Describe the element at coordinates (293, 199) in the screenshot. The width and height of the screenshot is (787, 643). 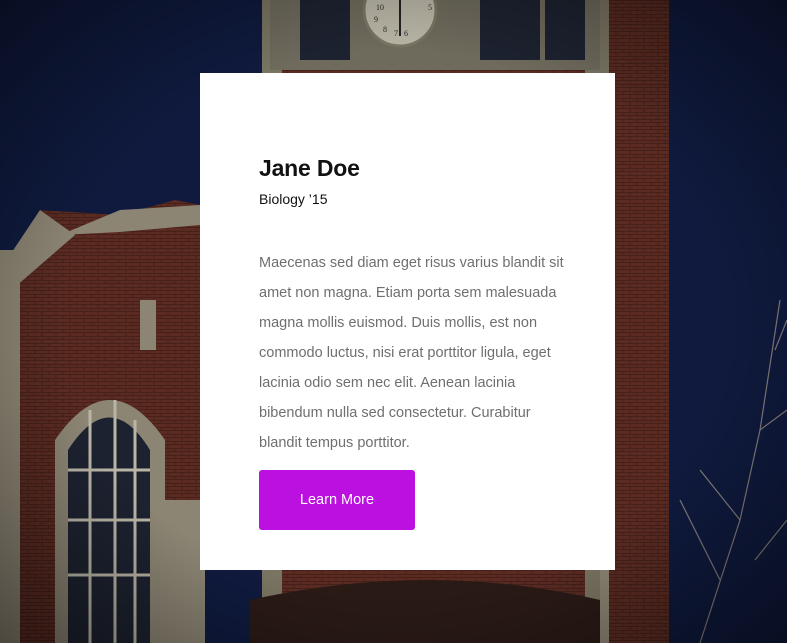
I see `profile-subtitle: Biology ’15` at that location.